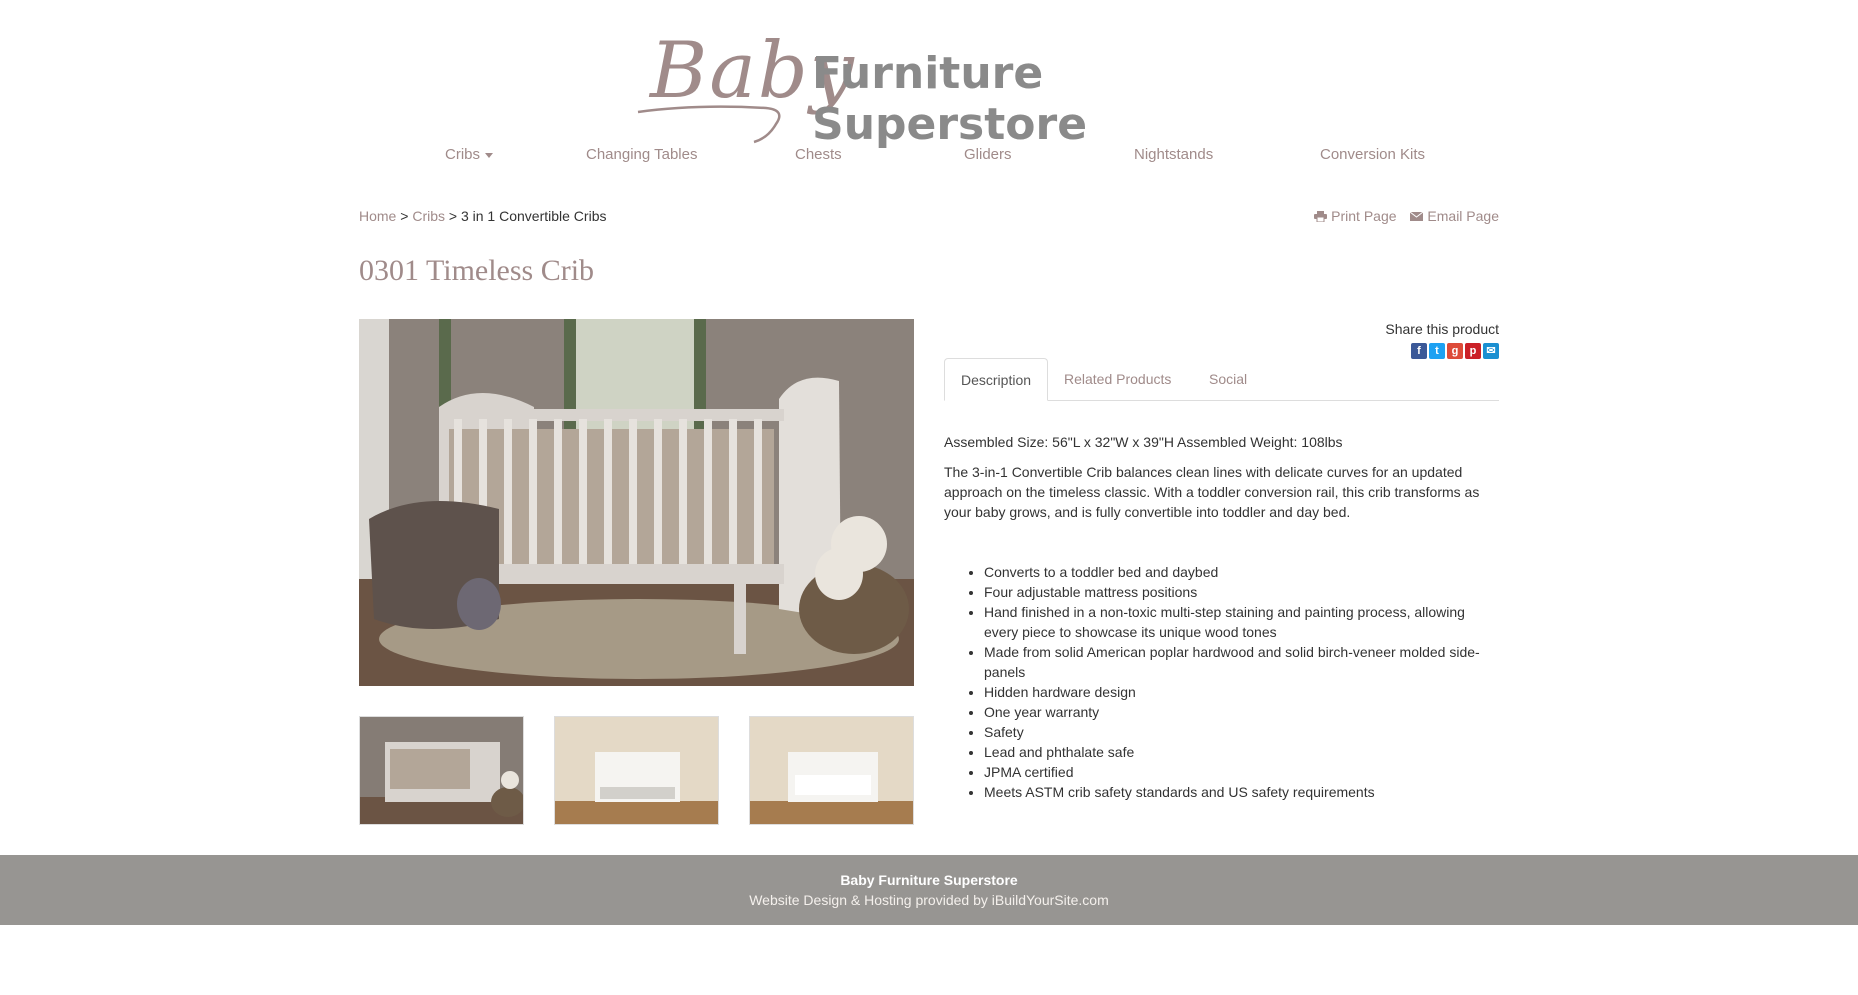 This screenshot has height=995, width=1858. I want to click on share-icons: f t g p ✉, so click(1454, 350).